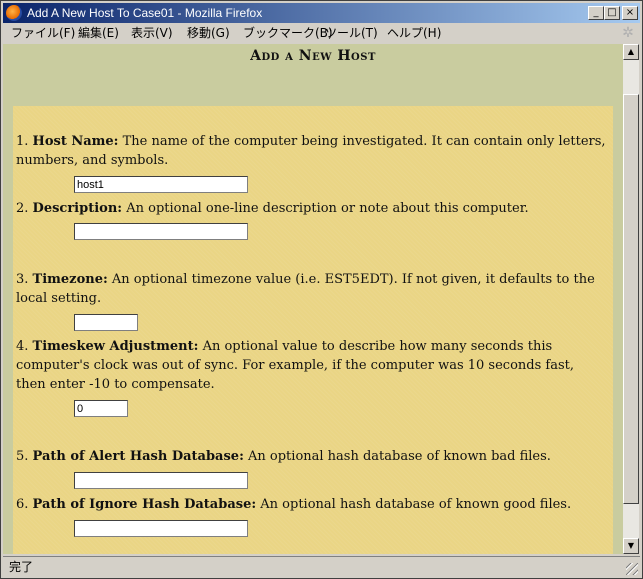  What do you see at coordinates (288, 33) in the screenshot?
I see `menu-bookmarks: ブックマーク(B)` at bounding box center [288, 33].